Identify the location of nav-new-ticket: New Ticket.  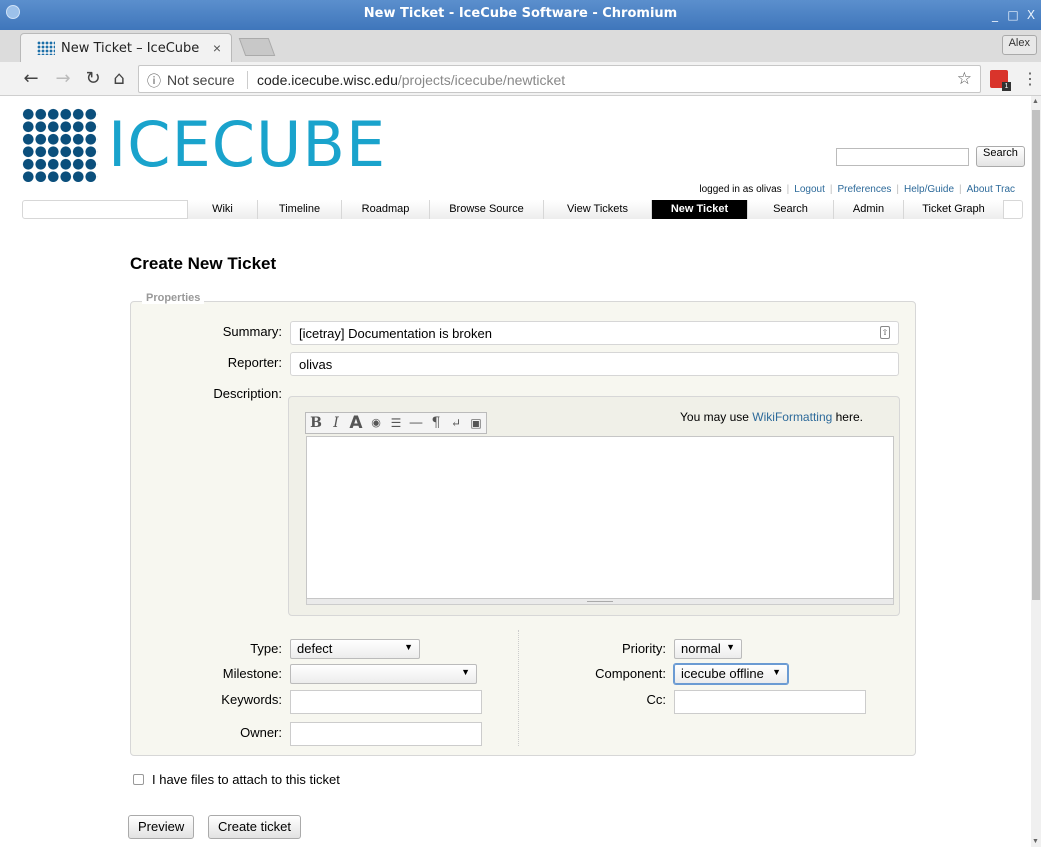
(700, 209).